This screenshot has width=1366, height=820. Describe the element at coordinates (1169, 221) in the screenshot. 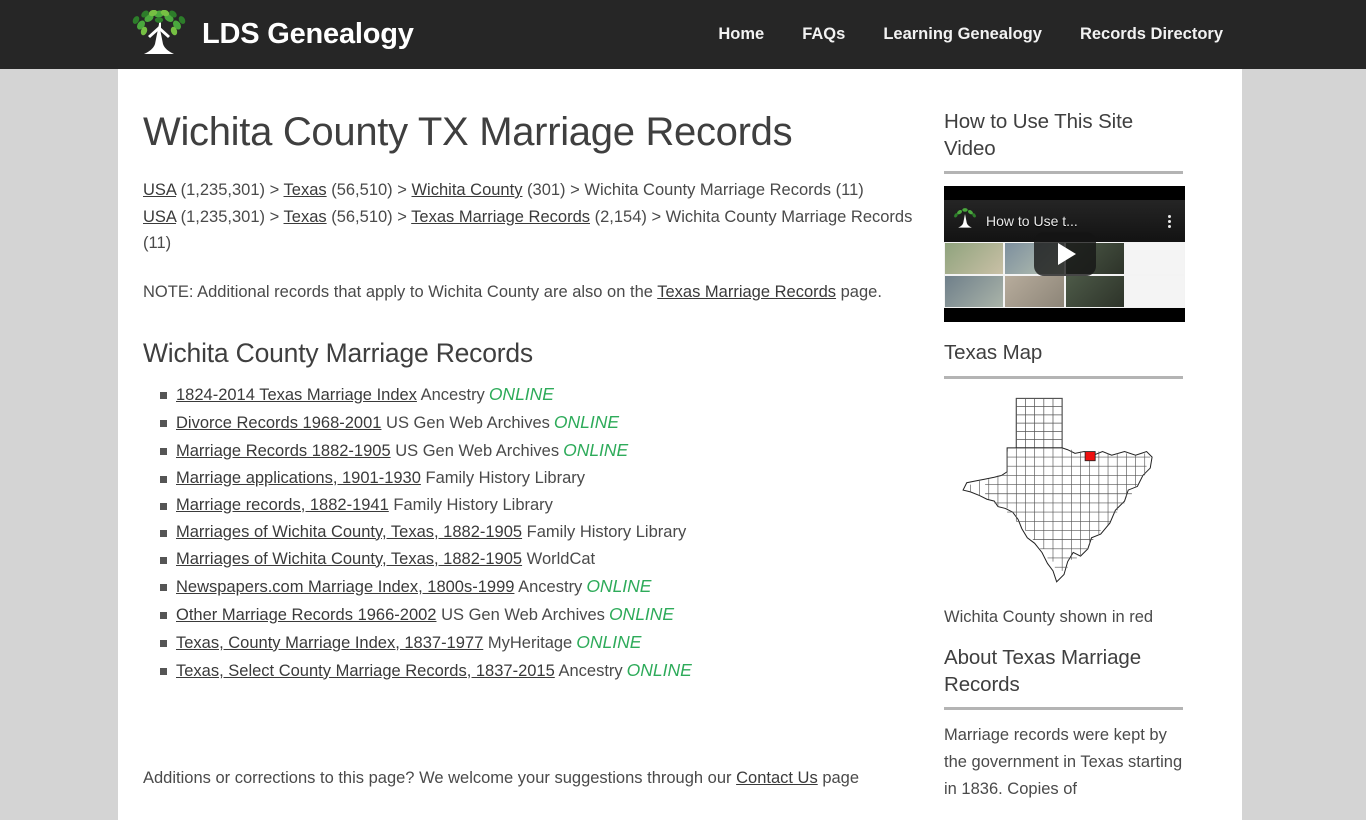

I see `kebab-menu-icon` at that location.